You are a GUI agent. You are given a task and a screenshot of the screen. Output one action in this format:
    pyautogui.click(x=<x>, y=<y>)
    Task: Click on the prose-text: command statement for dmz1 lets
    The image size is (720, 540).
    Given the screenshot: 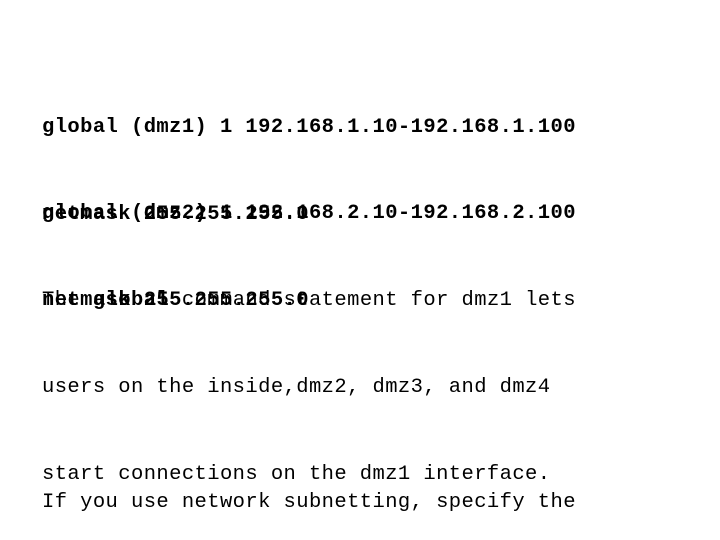 What is the action you would take?
    pyautogui.click(x=372, y=300)
    